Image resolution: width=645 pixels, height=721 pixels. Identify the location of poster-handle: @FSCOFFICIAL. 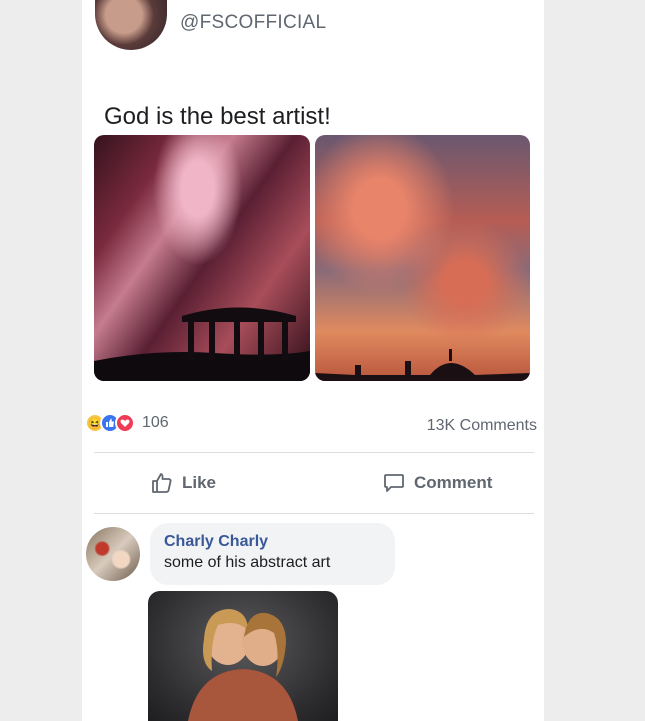
(253, 23).